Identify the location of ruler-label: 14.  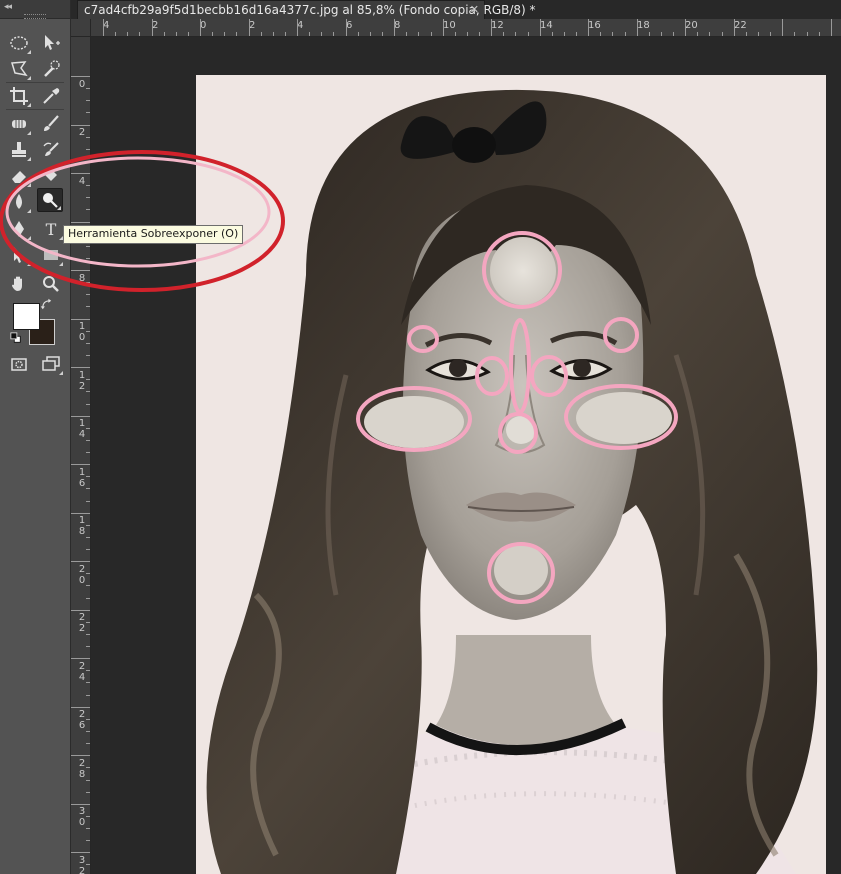
(546, 25).